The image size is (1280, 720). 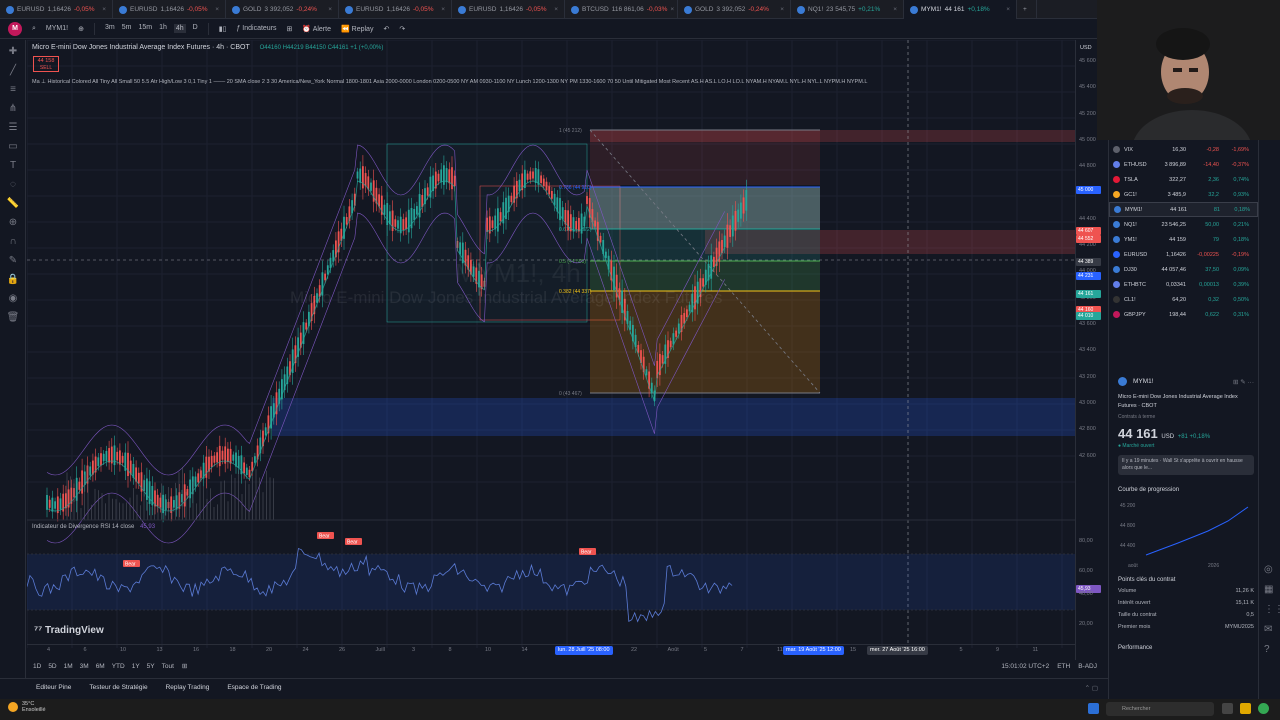 I want to click on session-toggle: ETH, so click(x=1063, y=666).